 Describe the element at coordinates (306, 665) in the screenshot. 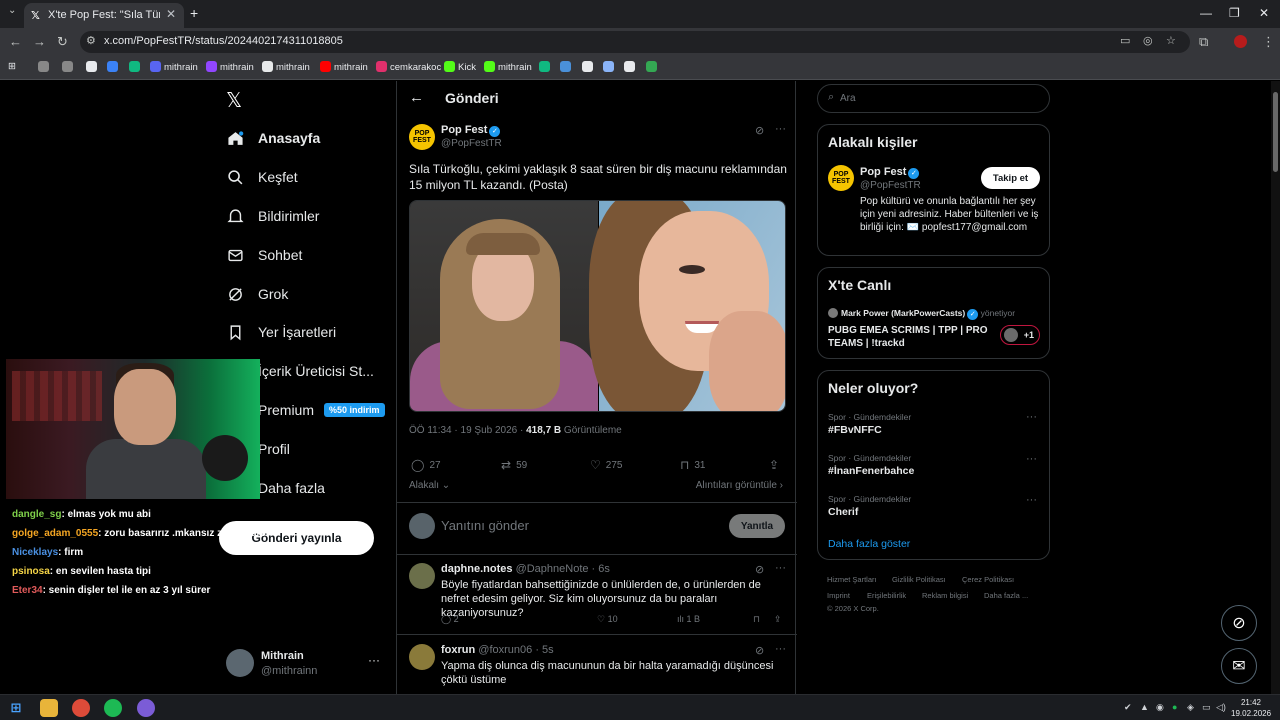

I see `account-switcher: Mithrain @mithrainn ···` at that location.